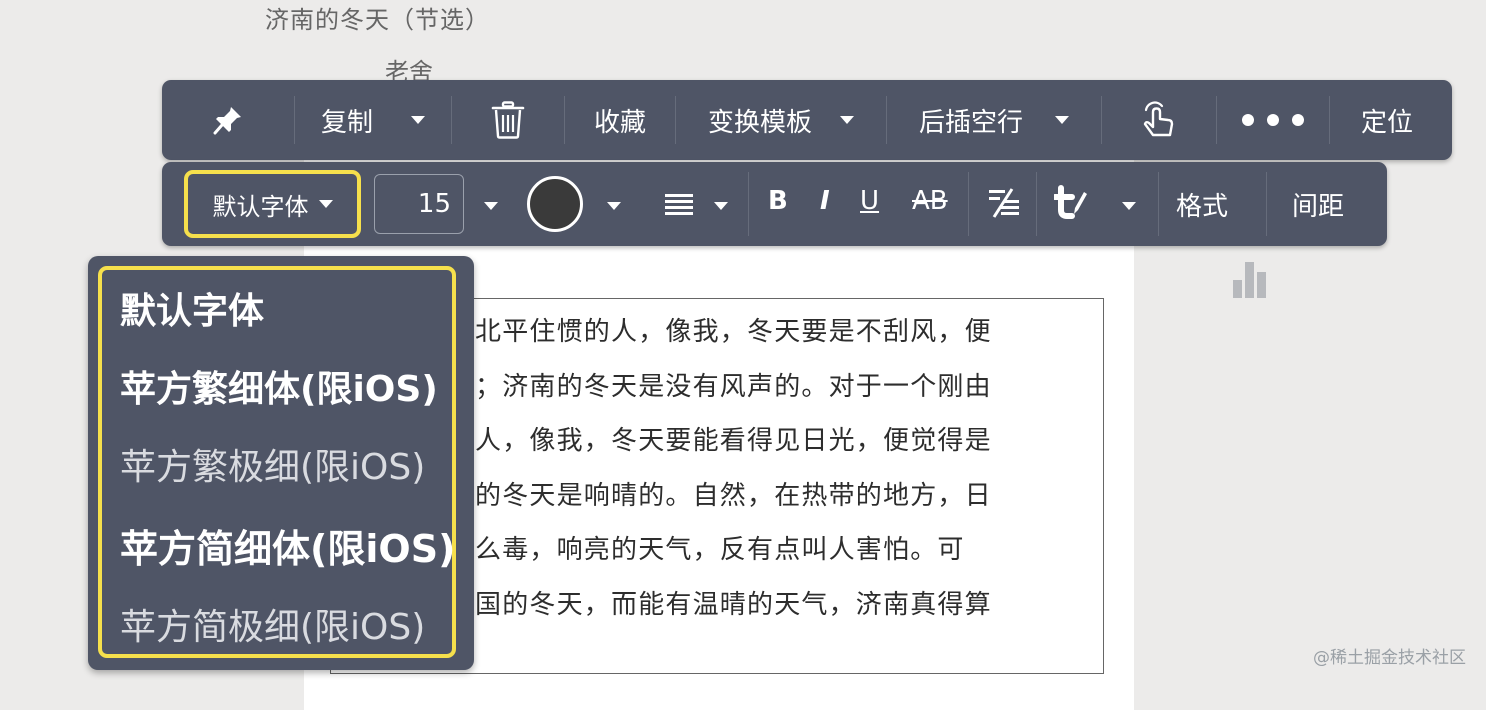  I want to click on touch-mode-button, so click(1159, 120).